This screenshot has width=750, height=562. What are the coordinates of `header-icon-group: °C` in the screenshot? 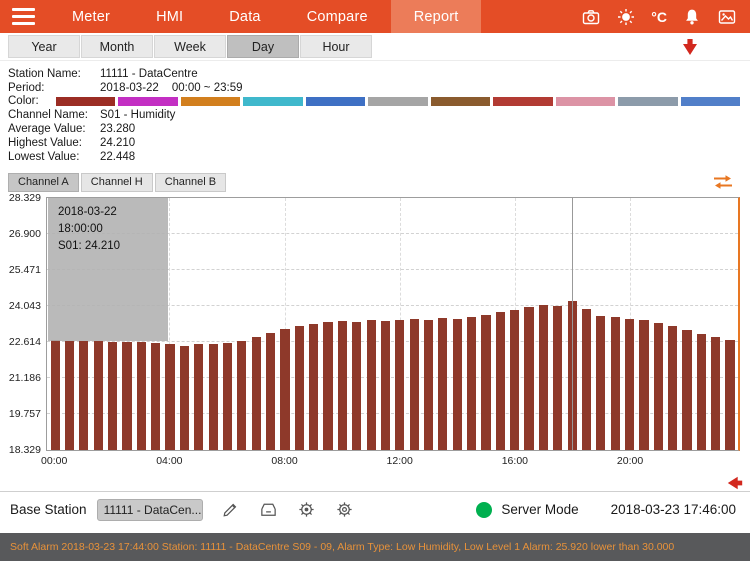 It's located at (665, 17).